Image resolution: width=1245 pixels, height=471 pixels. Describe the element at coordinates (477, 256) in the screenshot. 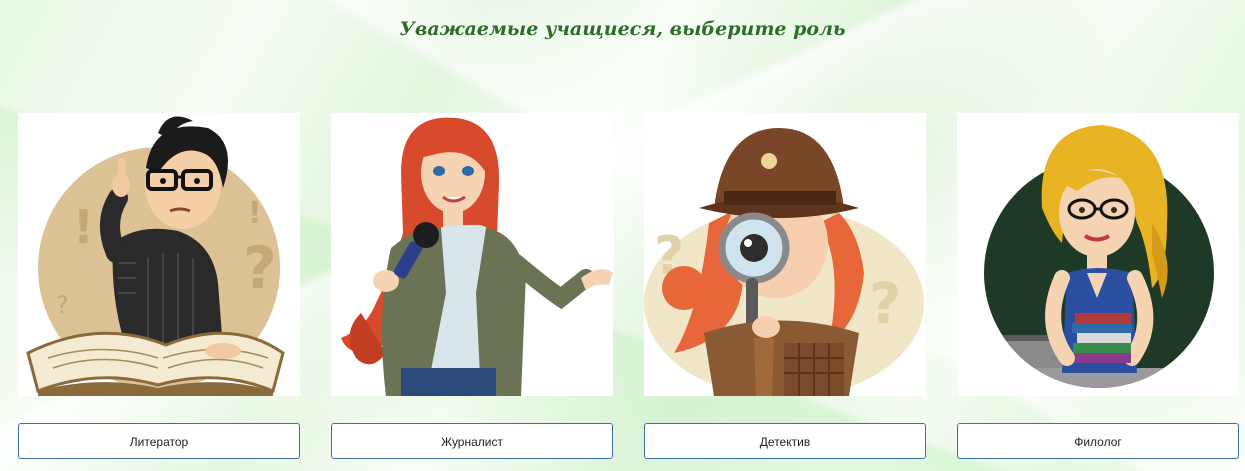

I see `journalist-with-microphone-icon` at that location.